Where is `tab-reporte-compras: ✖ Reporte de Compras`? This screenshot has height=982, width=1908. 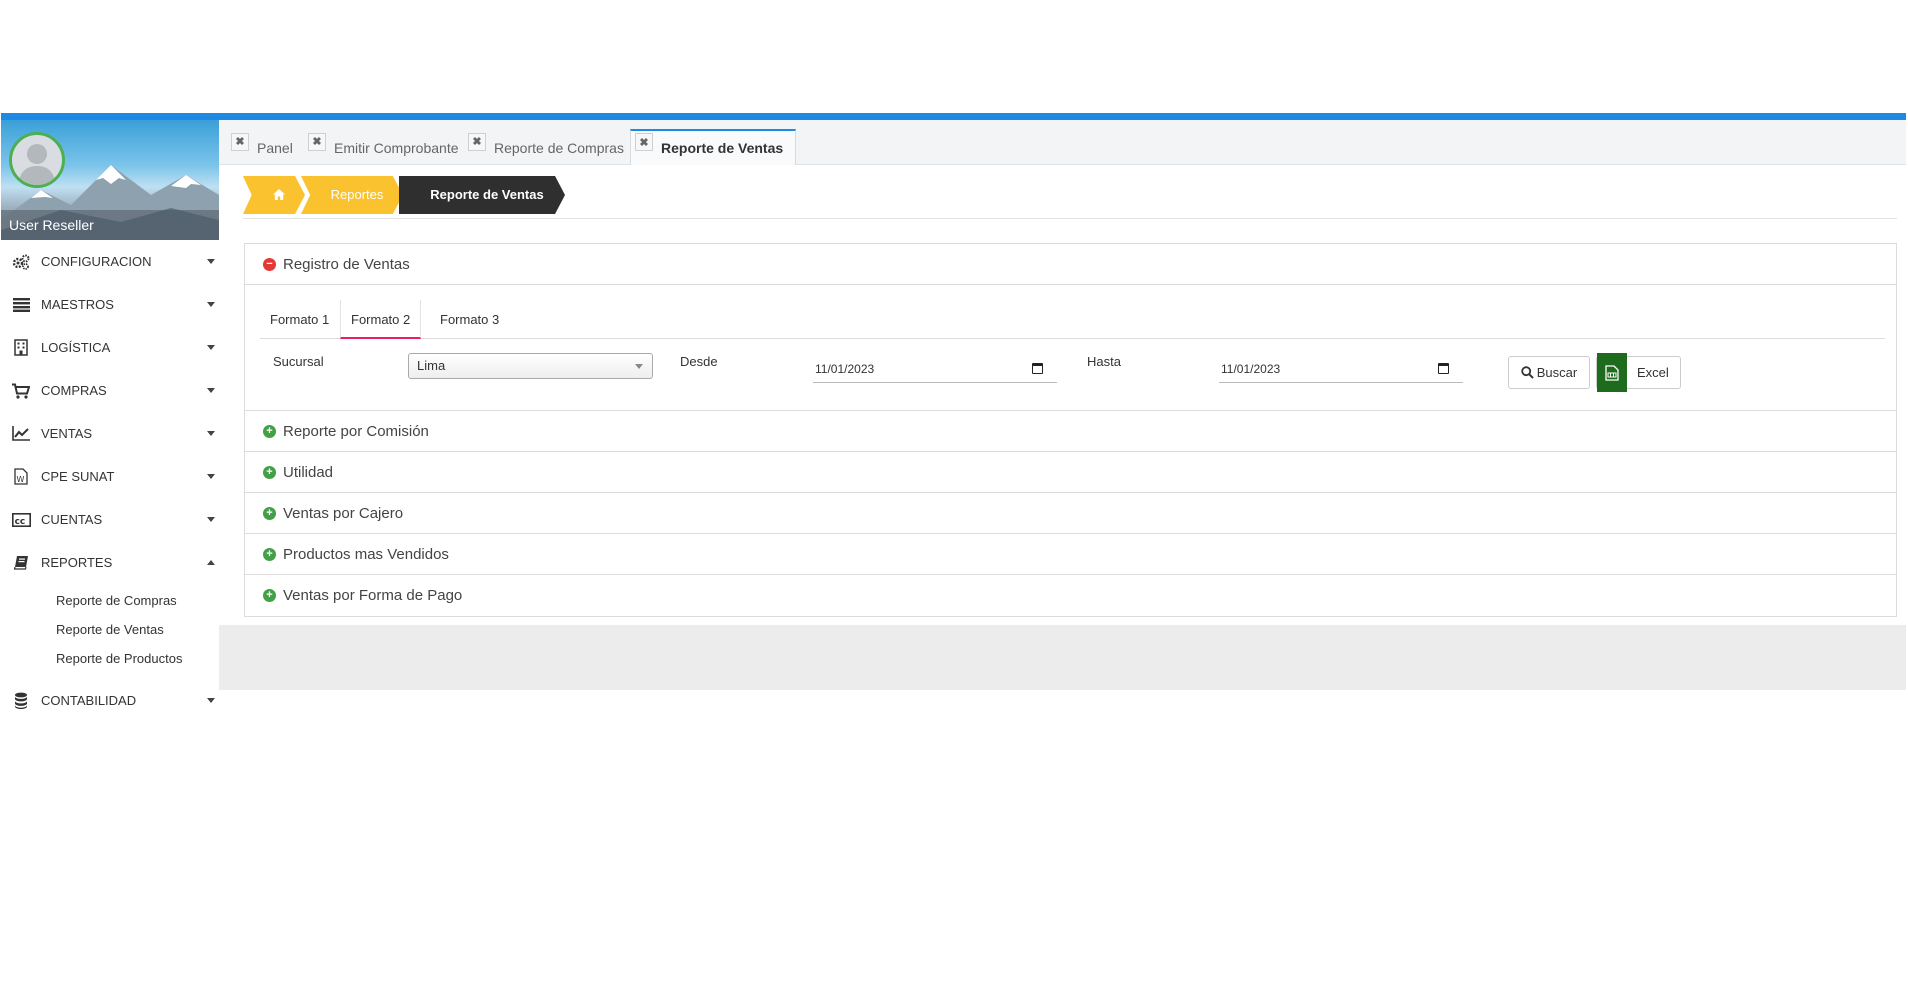 tab-reporte-compras: ✖ Reporte de Compras is located at coordinates (546, 147).